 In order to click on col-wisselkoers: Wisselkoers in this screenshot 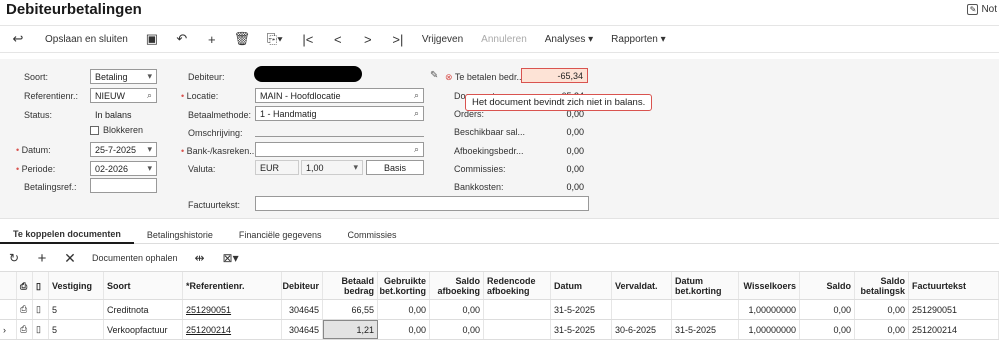, I will do `click(769, 285)`.